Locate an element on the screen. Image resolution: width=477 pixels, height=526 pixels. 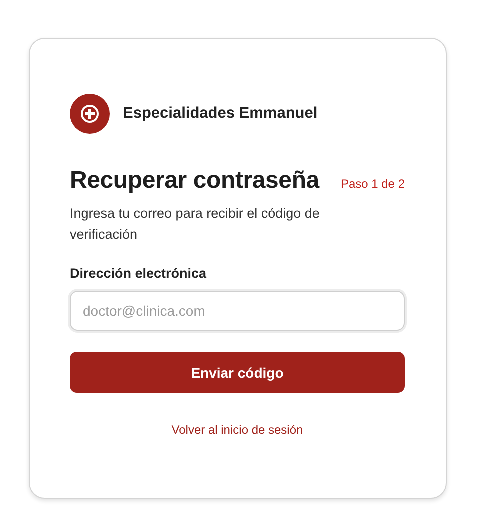
send-code-button: Enviar código is located at coordinates (237, 372).